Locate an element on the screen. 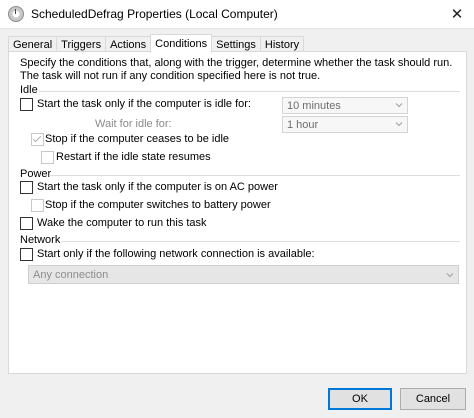 Image resolution: width=474 pixels, height=418 pixels. tab-conditions: Conditions is located at coordinates (181, 43).